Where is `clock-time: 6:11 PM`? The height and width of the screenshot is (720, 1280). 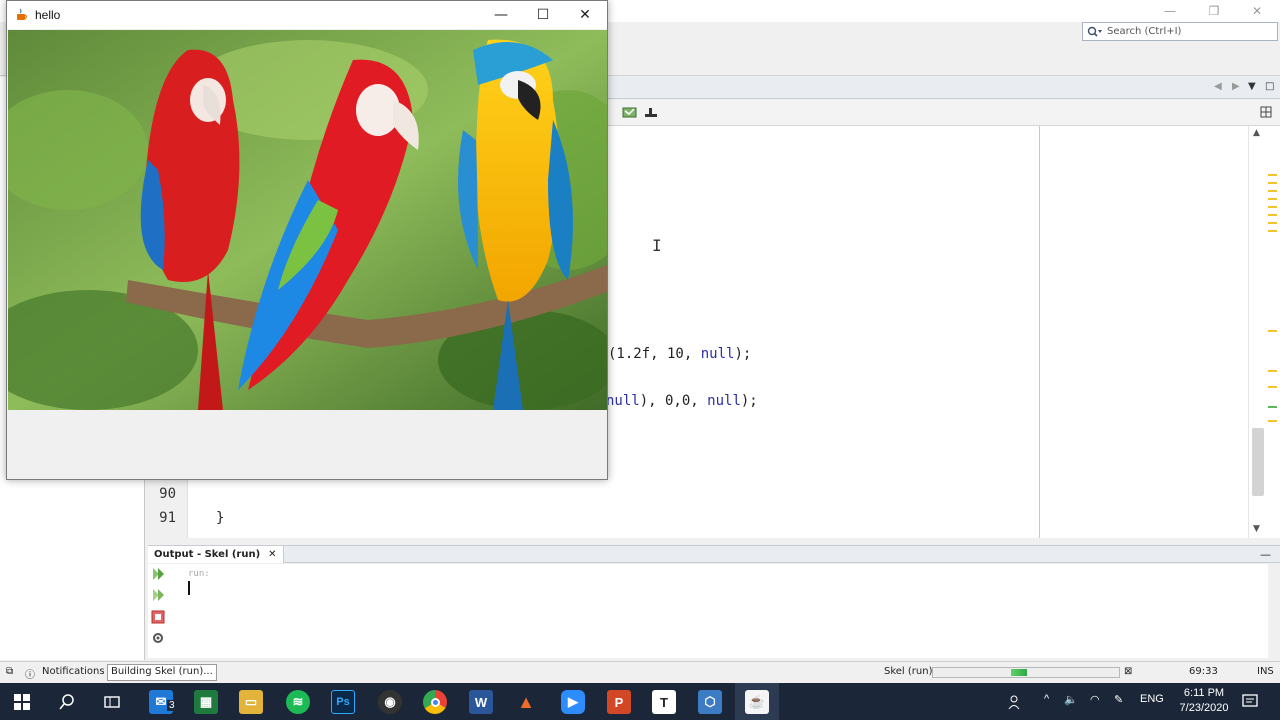 clock-time: 6:11 PM is located at coordinates (1204, 693).